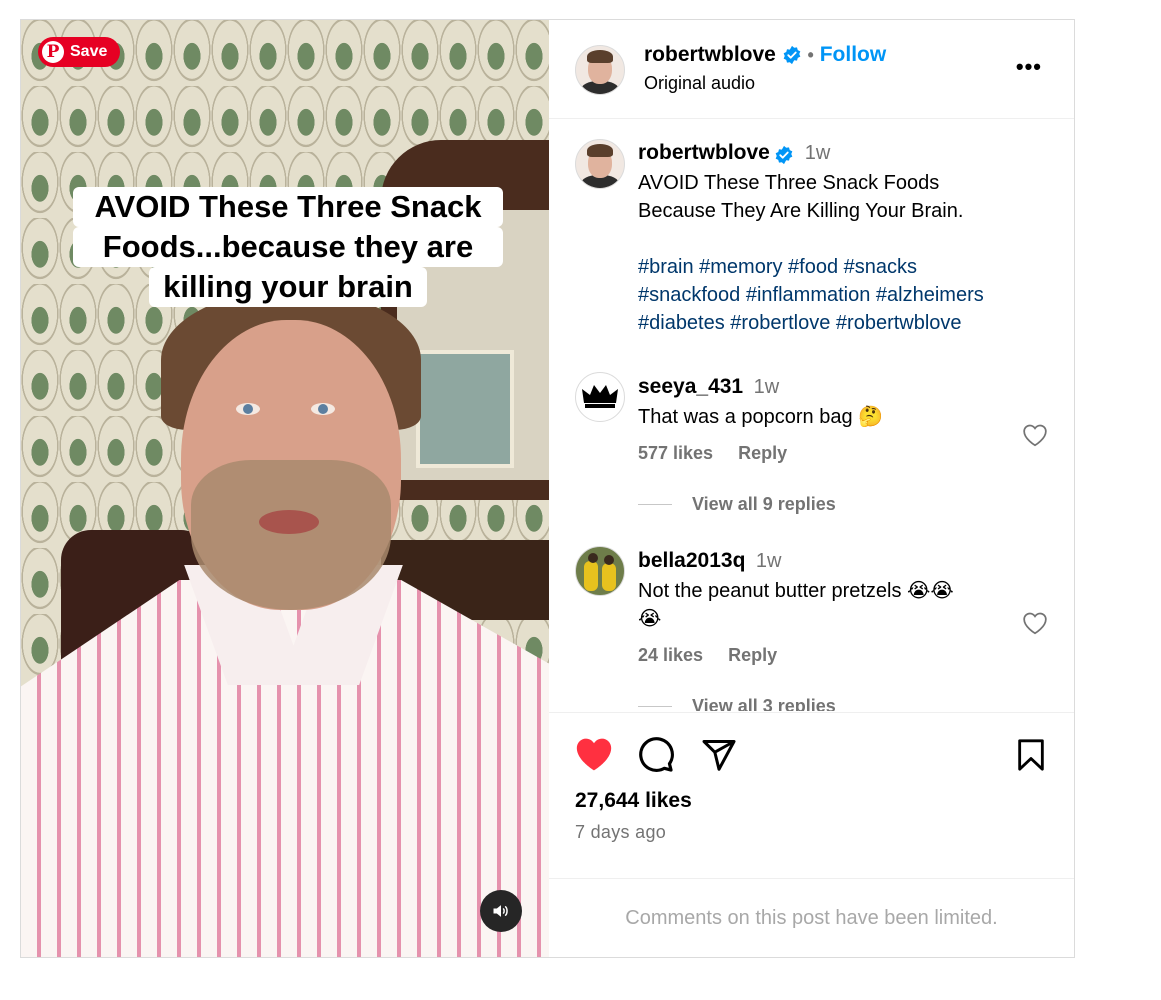 The height and width of the screenshot is (1000, 1161). Describe the element at coordinates (633, 801) in the screenshot. I see `likes-count: 27,644 likes` at that location.